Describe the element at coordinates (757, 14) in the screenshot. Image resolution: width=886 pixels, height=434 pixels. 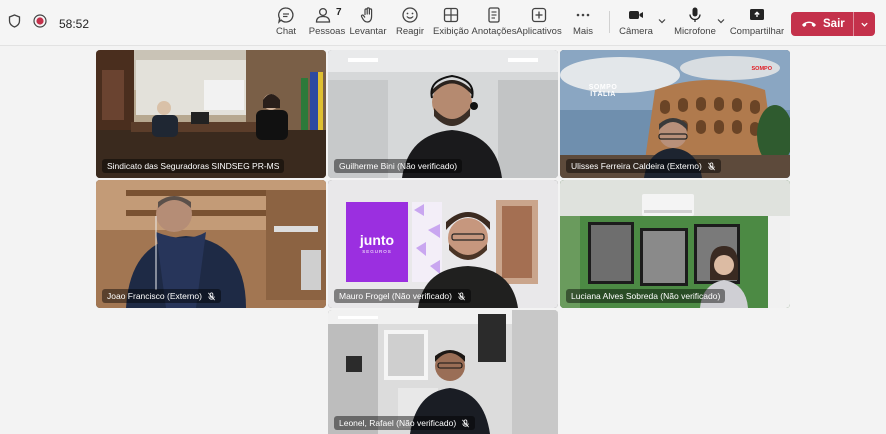
I see `share-icon` at that location.